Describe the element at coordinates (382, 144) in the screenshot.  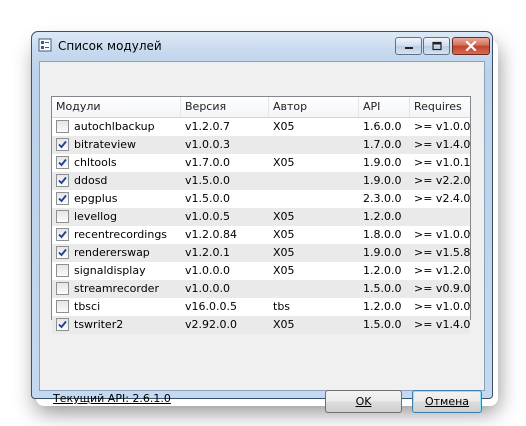
I see `module-api: 1.7.0.0` at that location.